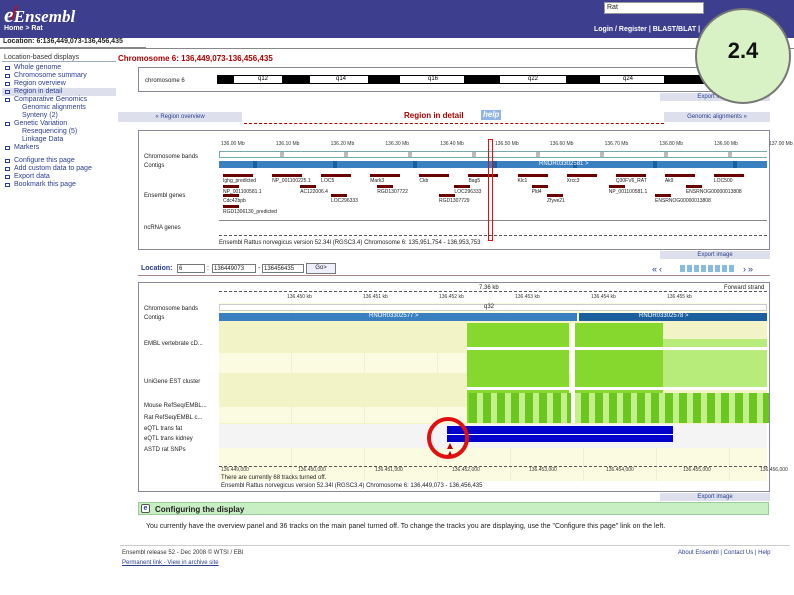  I want to click on track-label-astd-snps: ASTD rat SNPs, so click(165, 450).